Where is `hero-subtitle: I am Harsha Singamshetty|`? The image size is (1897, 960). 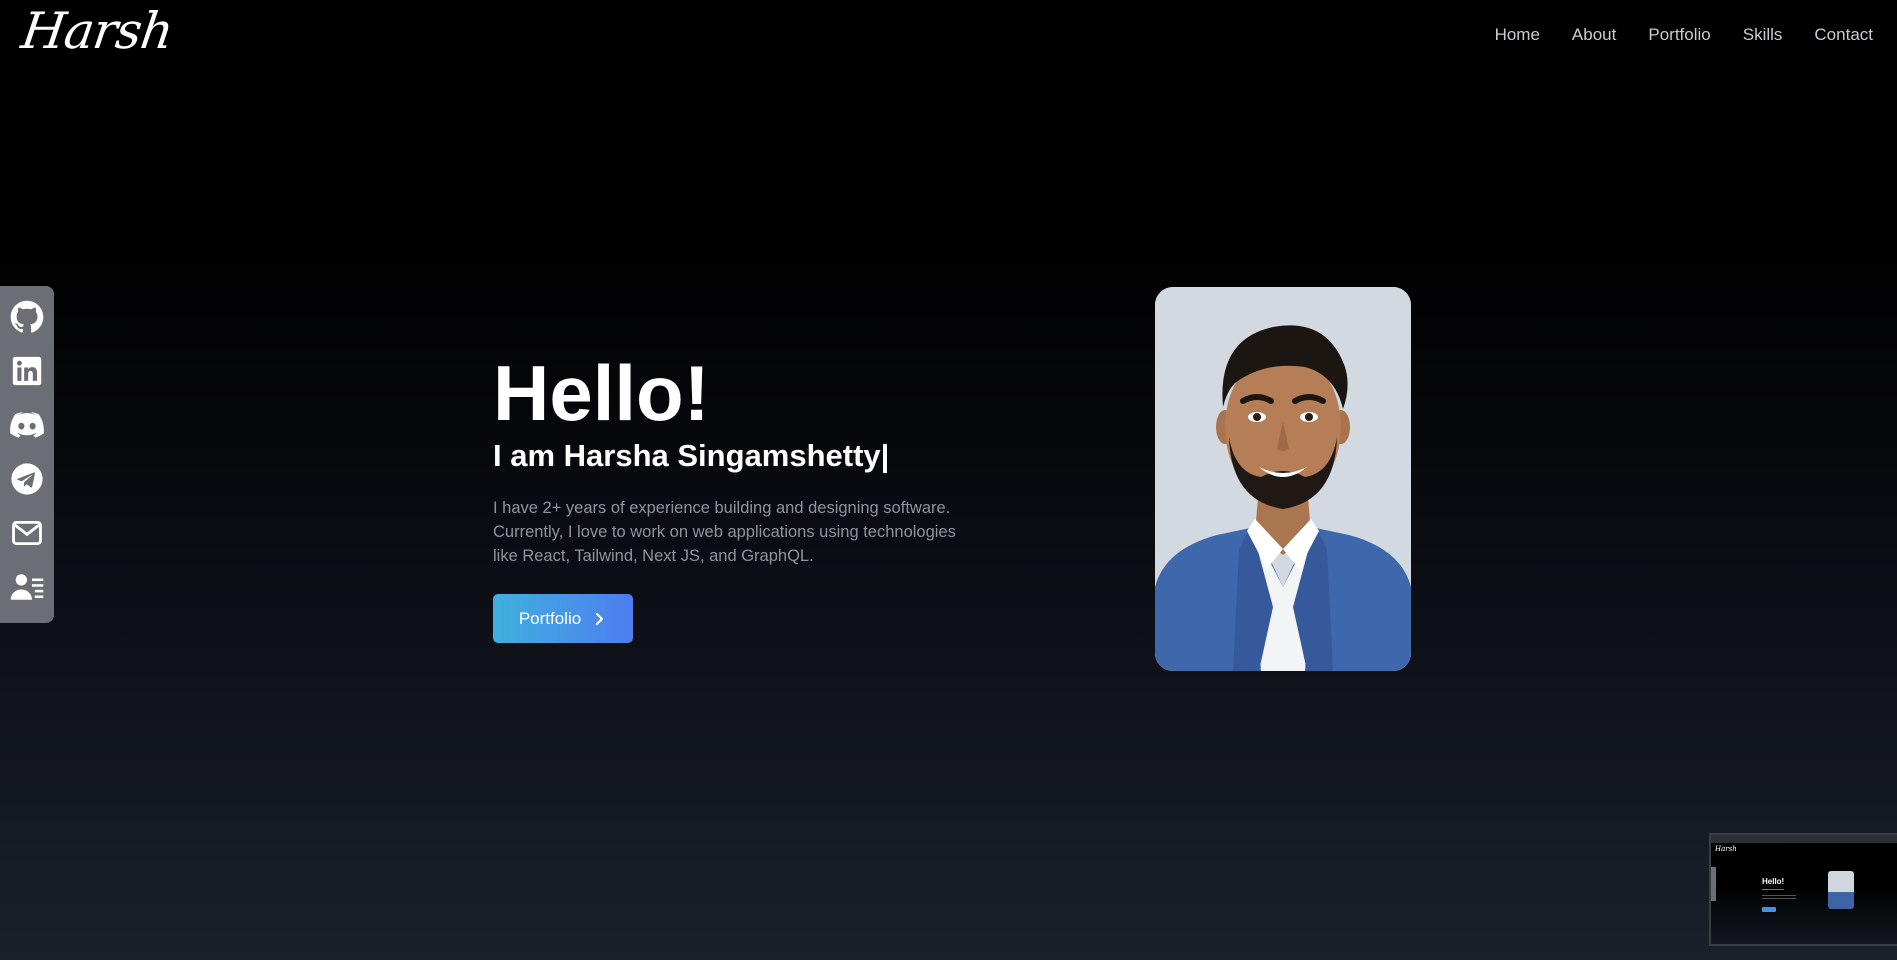 hero-subtitle: I am Harsha Singamshetty| is located at coordinates (728, 456).